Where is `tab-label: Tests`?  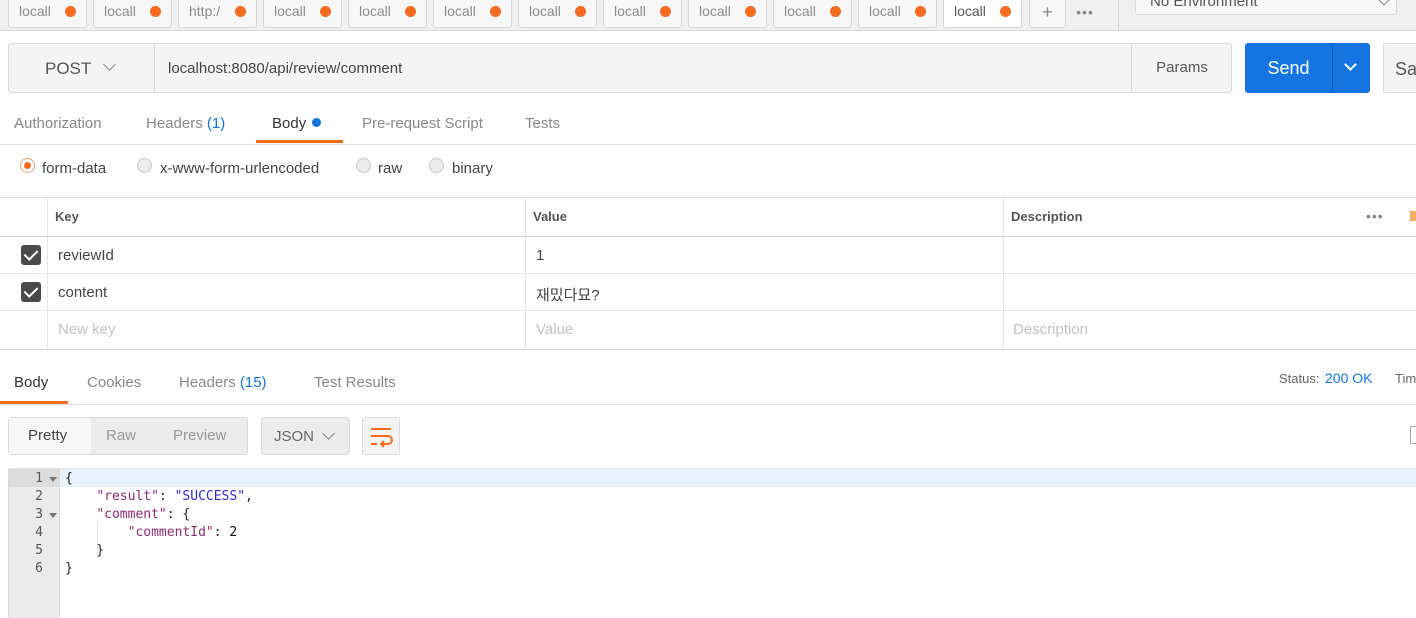
tab-label: Tests is located at coordinates (543, 123).